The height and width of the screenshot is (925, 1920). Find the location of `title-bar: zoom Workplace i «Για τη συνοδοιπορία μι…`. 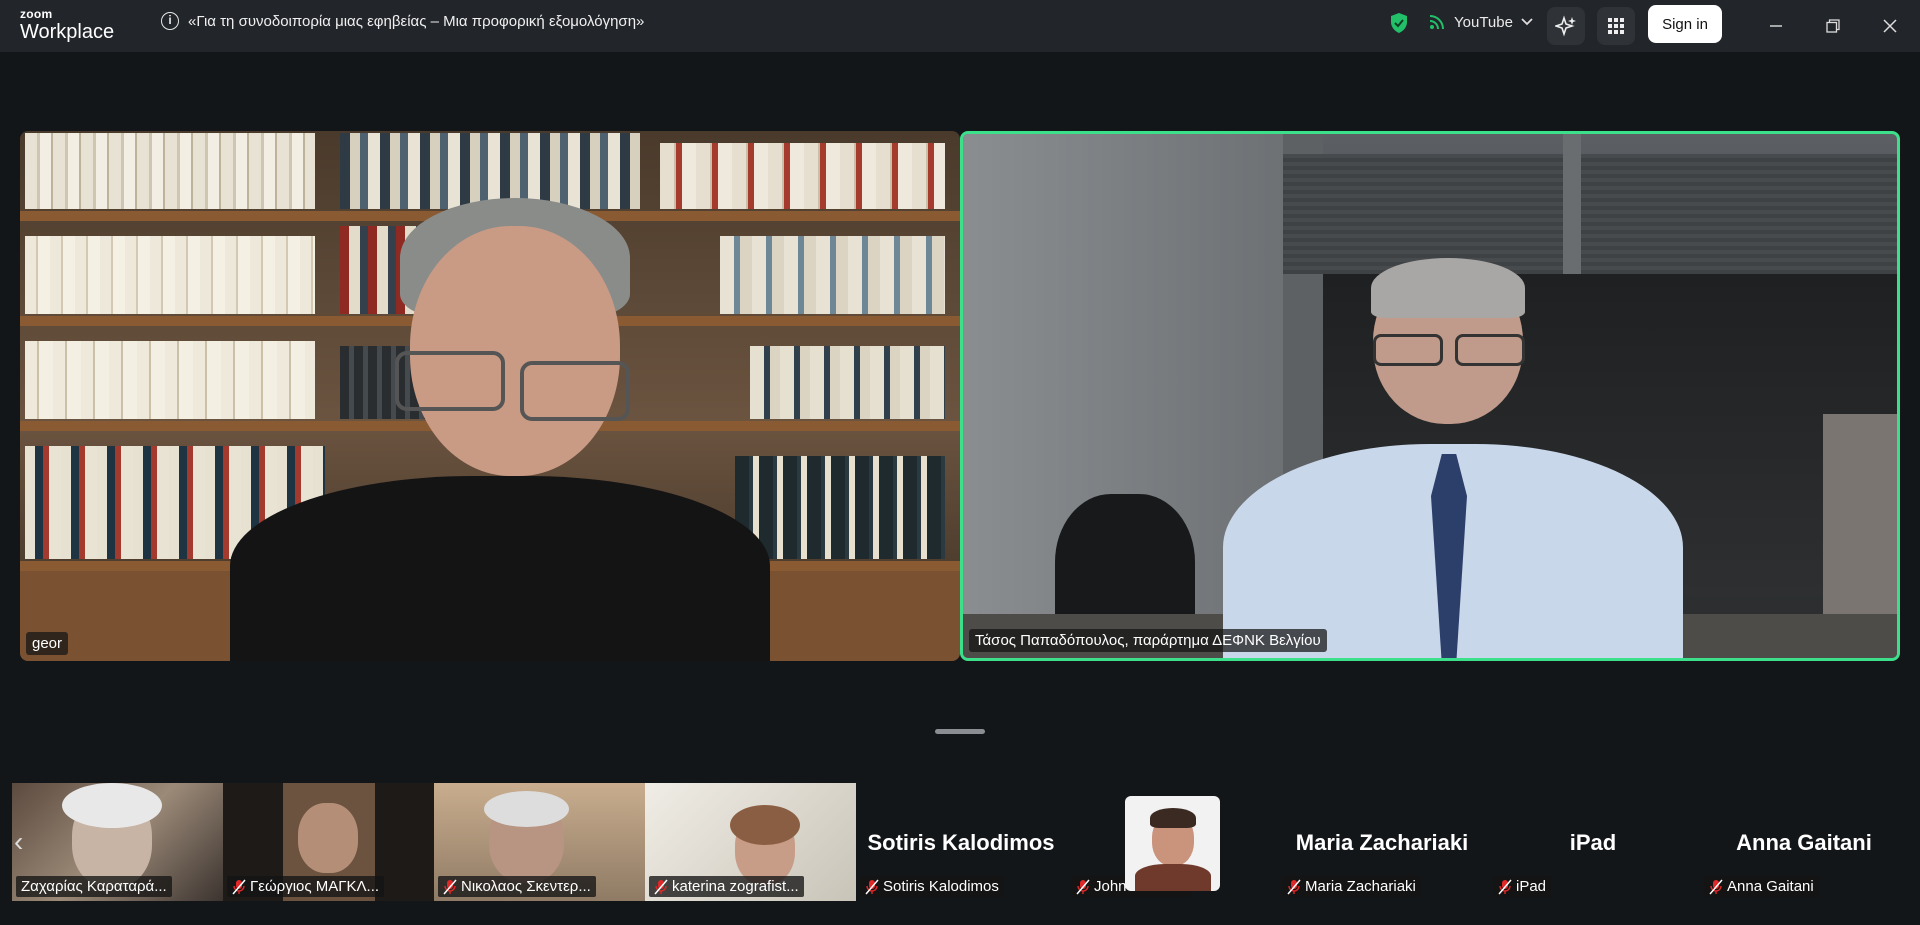

title-bar: zoom Workplace i «Για τη συνοδοιπορία μι… is located at coordinates (960, 26).